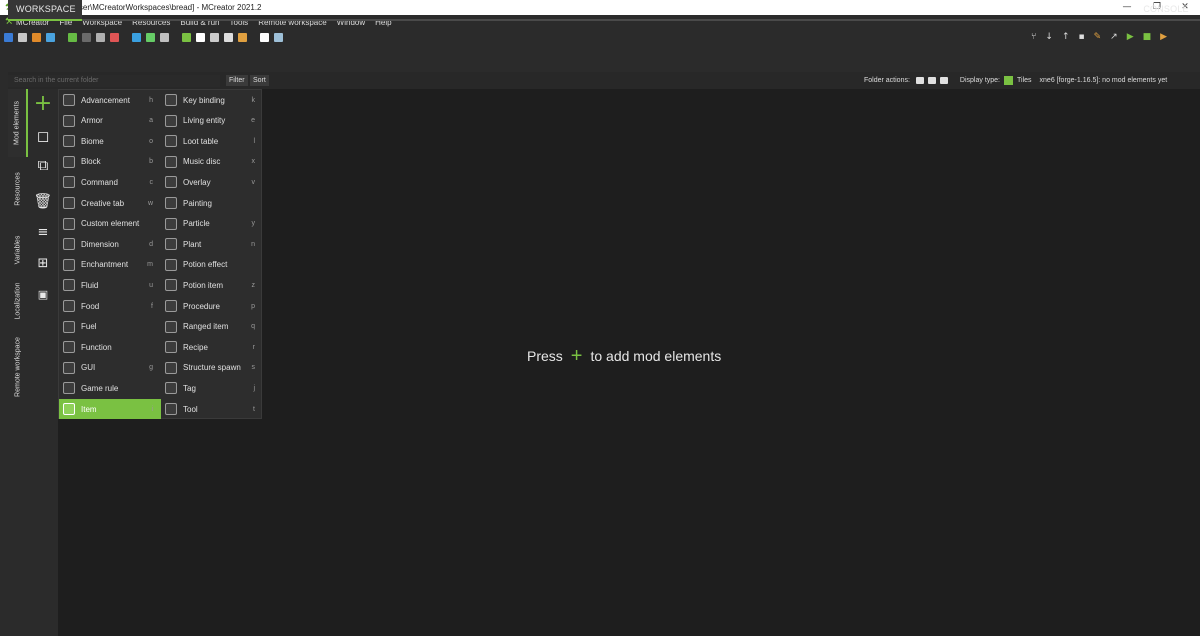 This screenshot has height=636, width=1200. Describe the element at coordinates (43, 165) in the screenshot. I see `duplicate-icon: ⧉` at that location.